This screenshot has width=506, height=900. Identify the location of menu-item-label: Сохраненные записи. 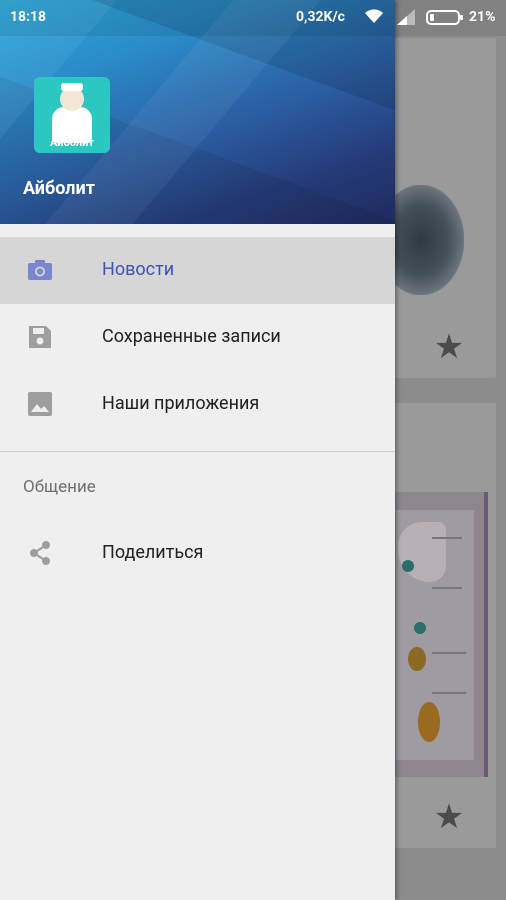
(191, 336).